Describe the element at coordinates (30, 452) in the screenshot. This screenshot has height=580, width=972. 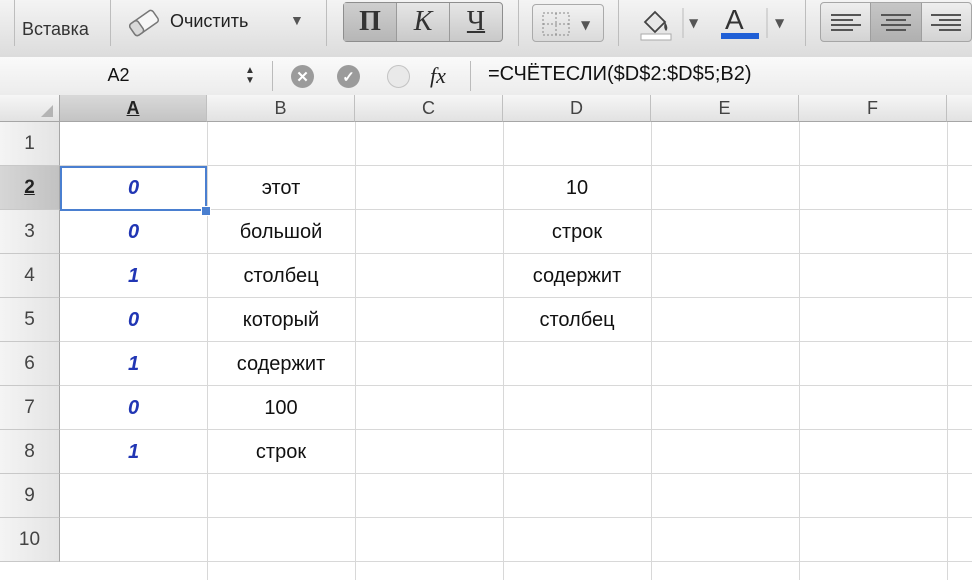
I see `row-header-8: 8` at that location.